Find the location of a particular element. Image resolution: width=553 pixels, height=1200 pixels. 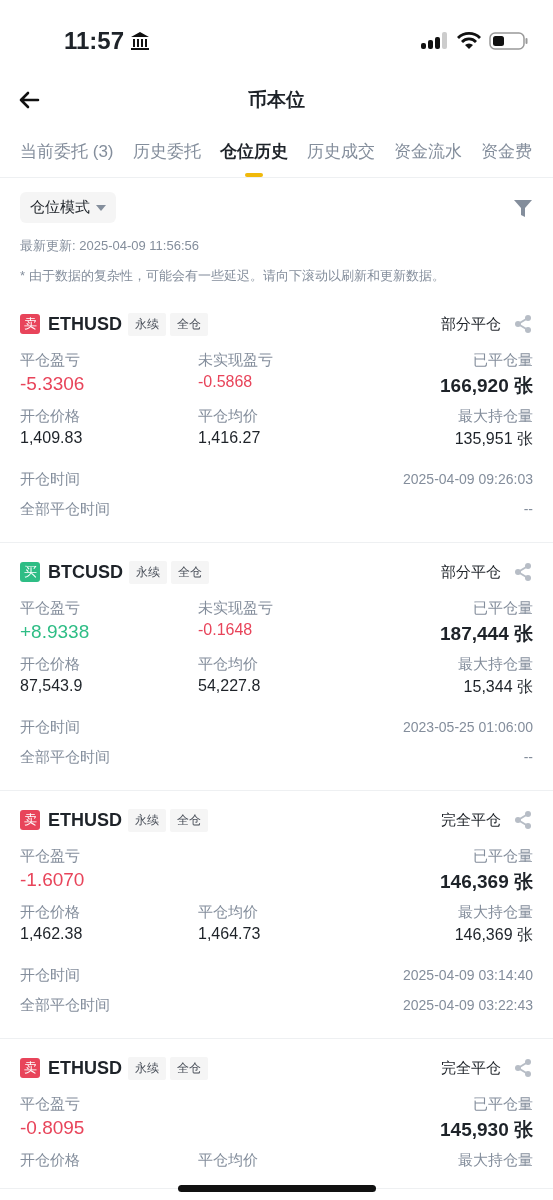

open-price-value: 1,462.38 is located at coordinates (52, 934).